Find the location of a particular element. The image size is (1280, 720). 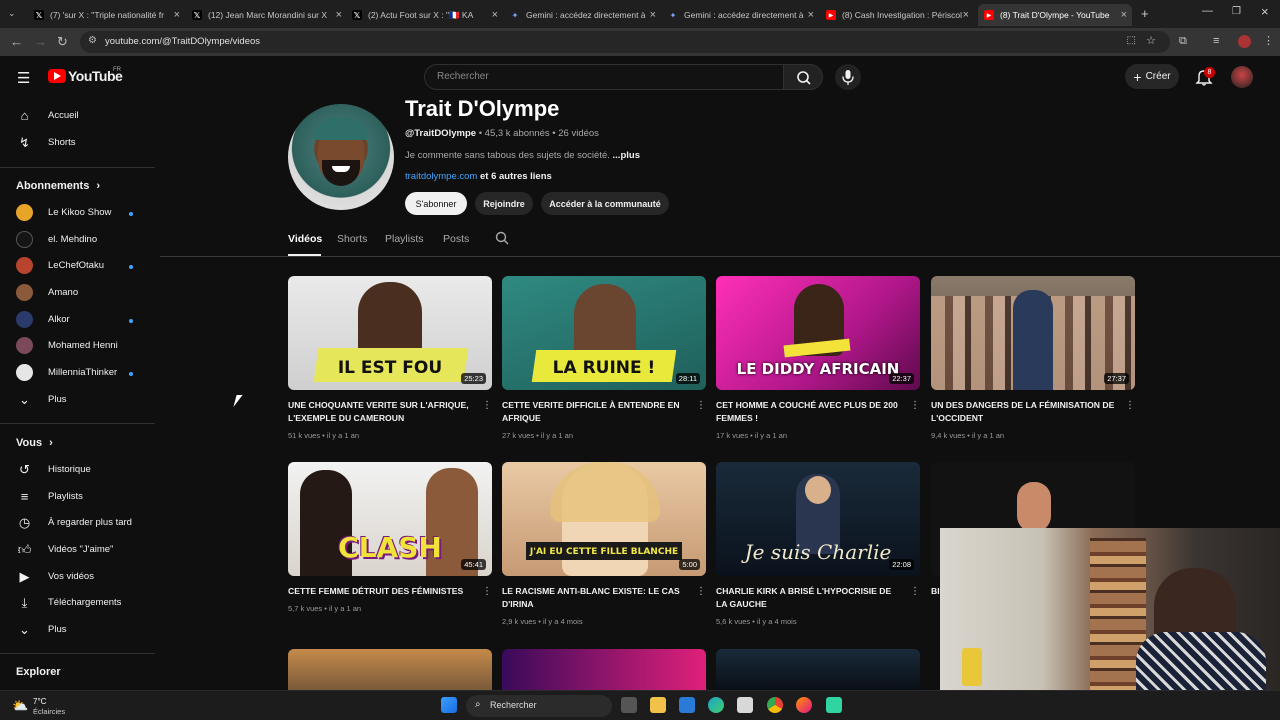

subscriptions-heading: Abonnements › is located at coordinates (58, 186).